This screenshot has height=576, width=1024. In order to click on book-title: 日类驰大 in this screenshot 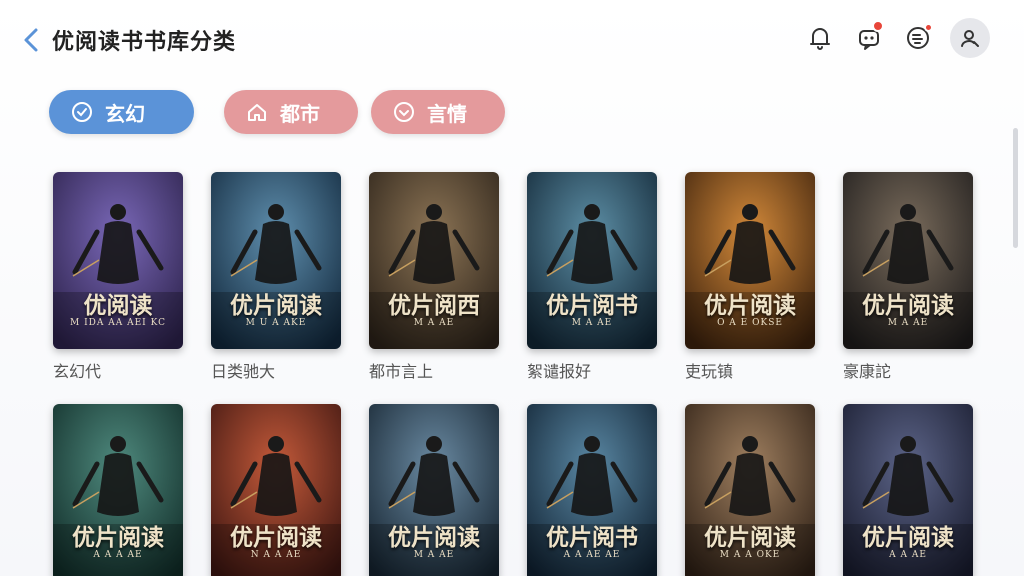, I will do `click(243, 370)`.